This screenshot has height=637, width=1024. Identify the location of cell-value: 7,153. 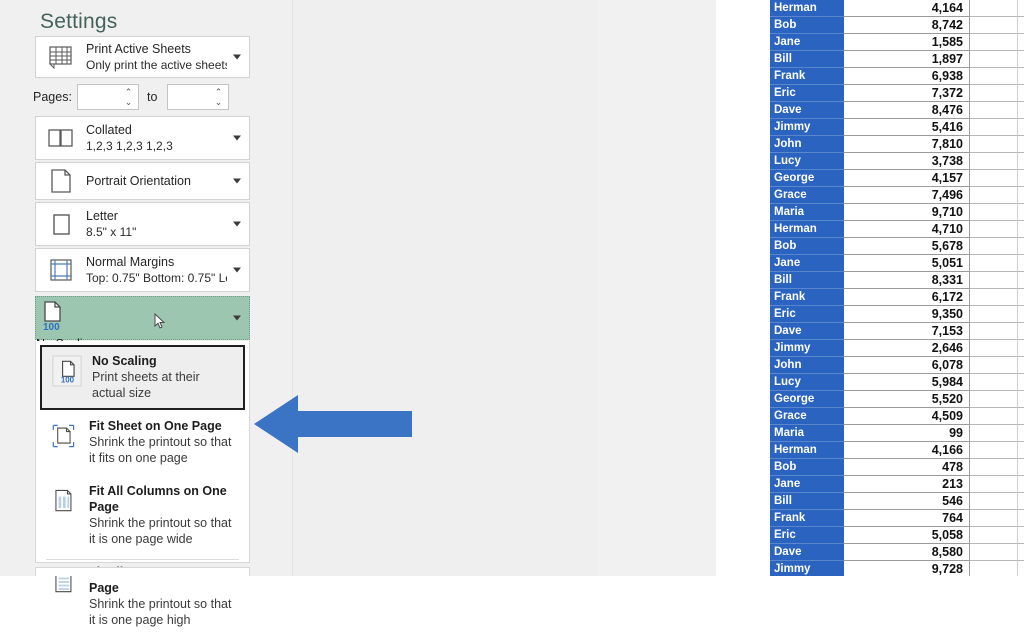
(907, 331).